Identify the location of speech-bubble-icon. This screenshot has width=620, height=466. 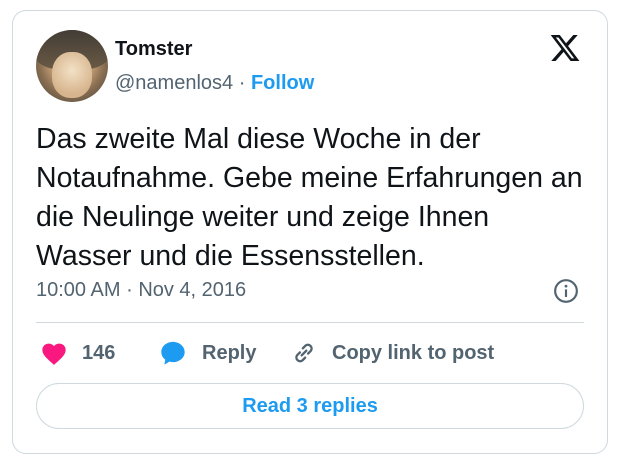
(173, 353).